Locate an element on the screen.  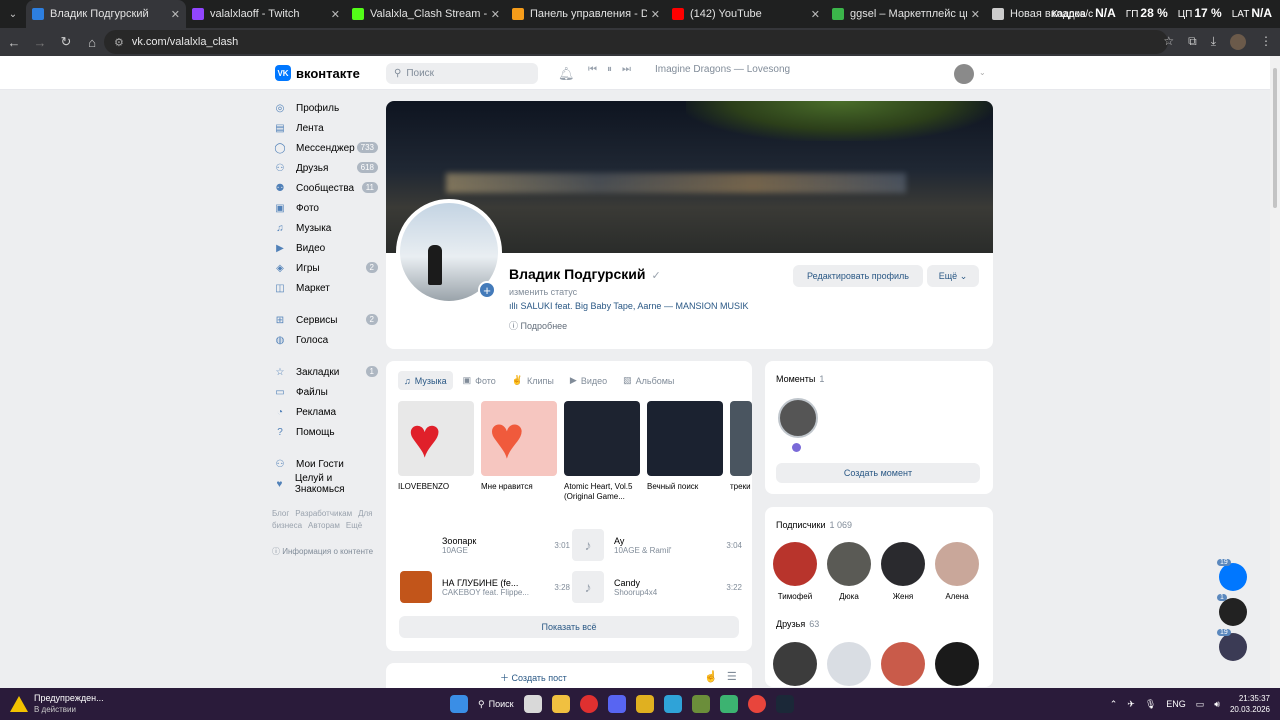
next-track-icon: ⏭ is located at coordinates (626, 69).